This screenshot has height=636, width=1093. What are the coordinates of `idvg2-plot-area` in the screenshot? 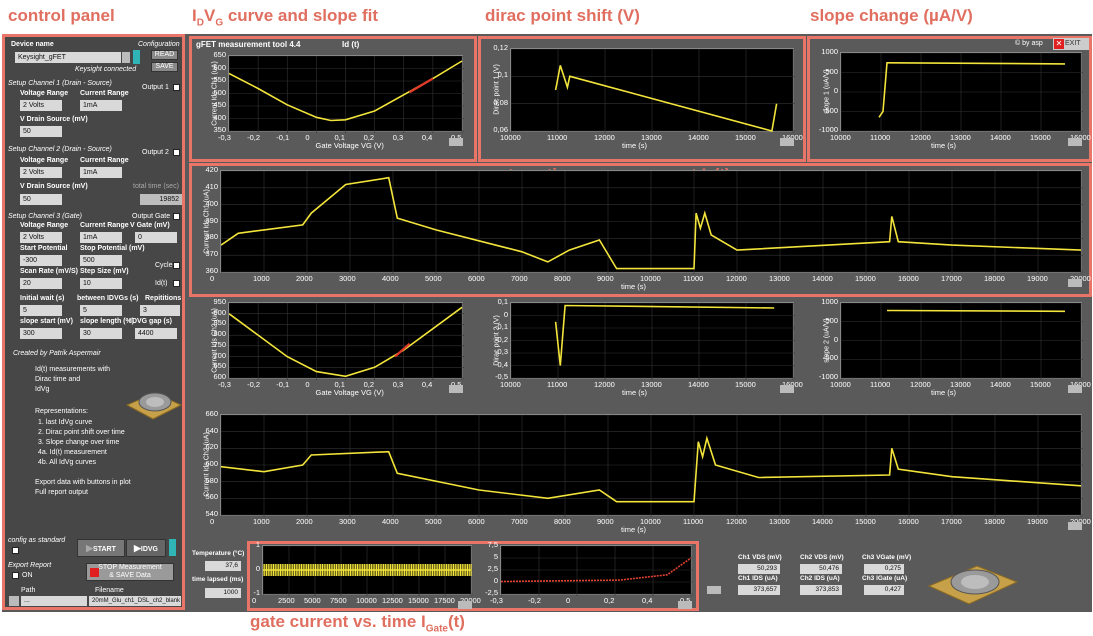 It's located at (346, 341).